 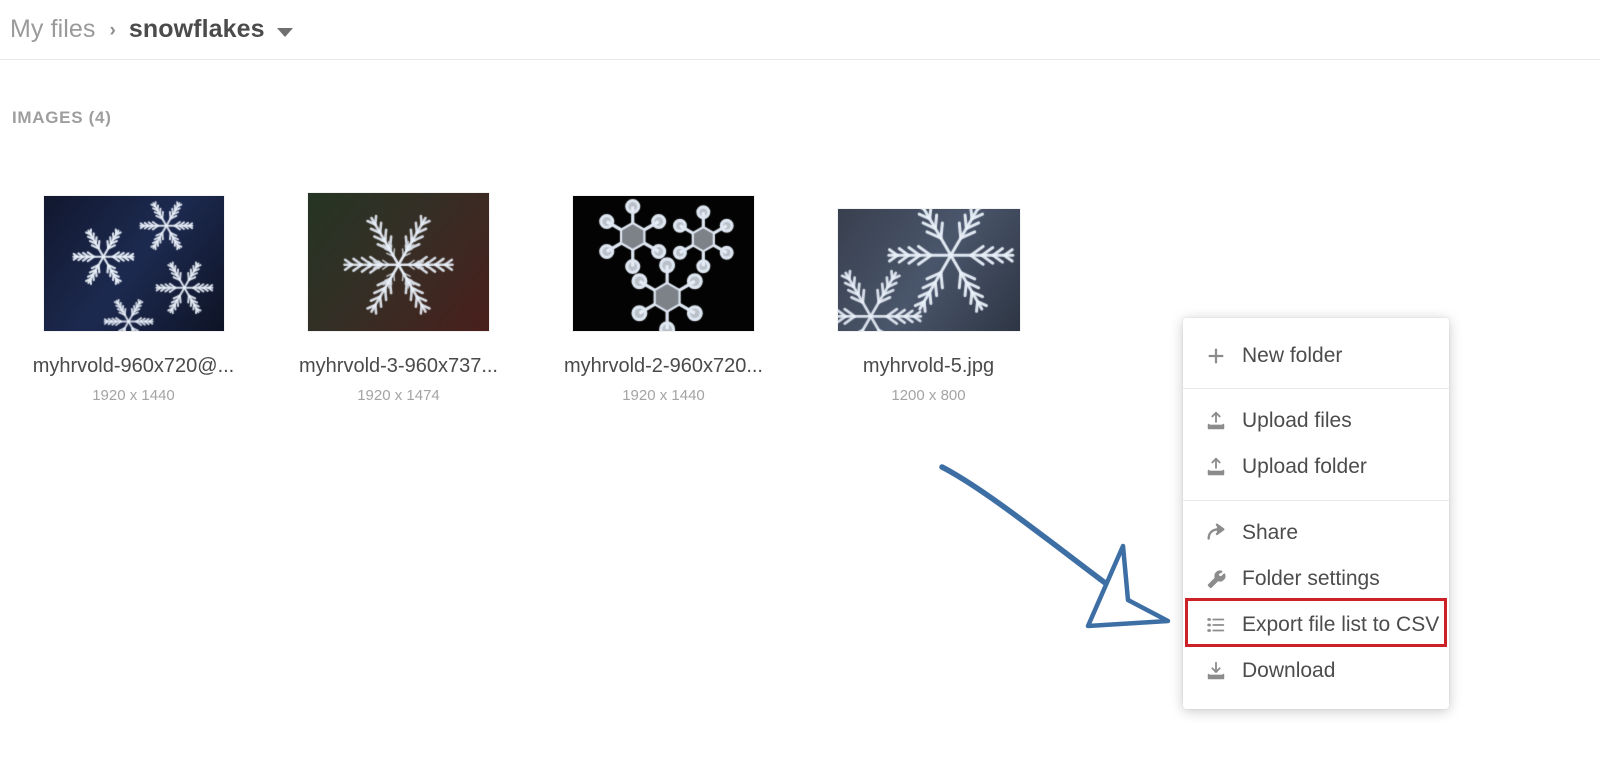 What do you see at coordinates (928, 395) in the screenshot?
I see `file-dimensions-label: 1200 x 800` at bounding box center [928, 395].